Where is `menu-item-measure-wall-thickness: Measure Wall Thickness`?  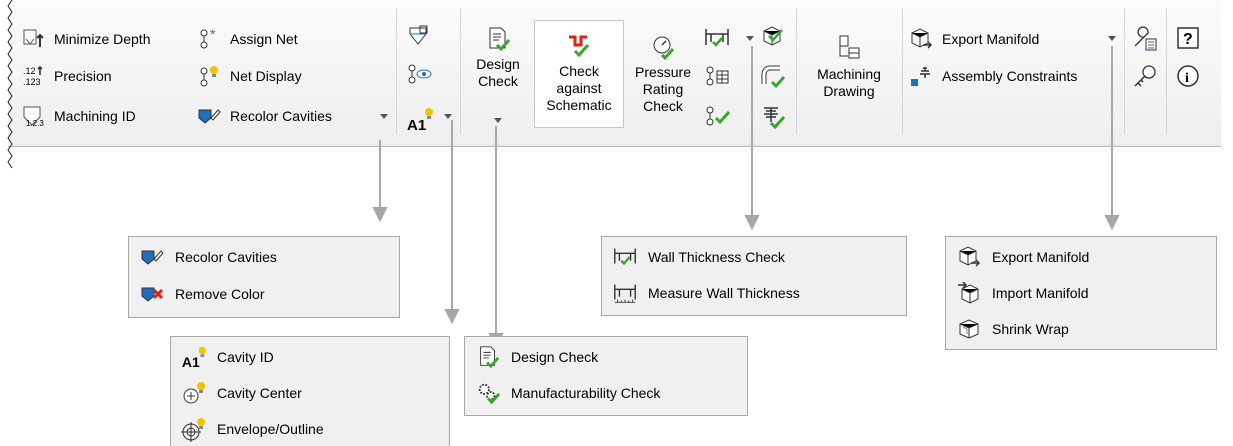
menu-item-measure-wall-thickness: Measure Wall Thickness is located at coordinates (706, 293).